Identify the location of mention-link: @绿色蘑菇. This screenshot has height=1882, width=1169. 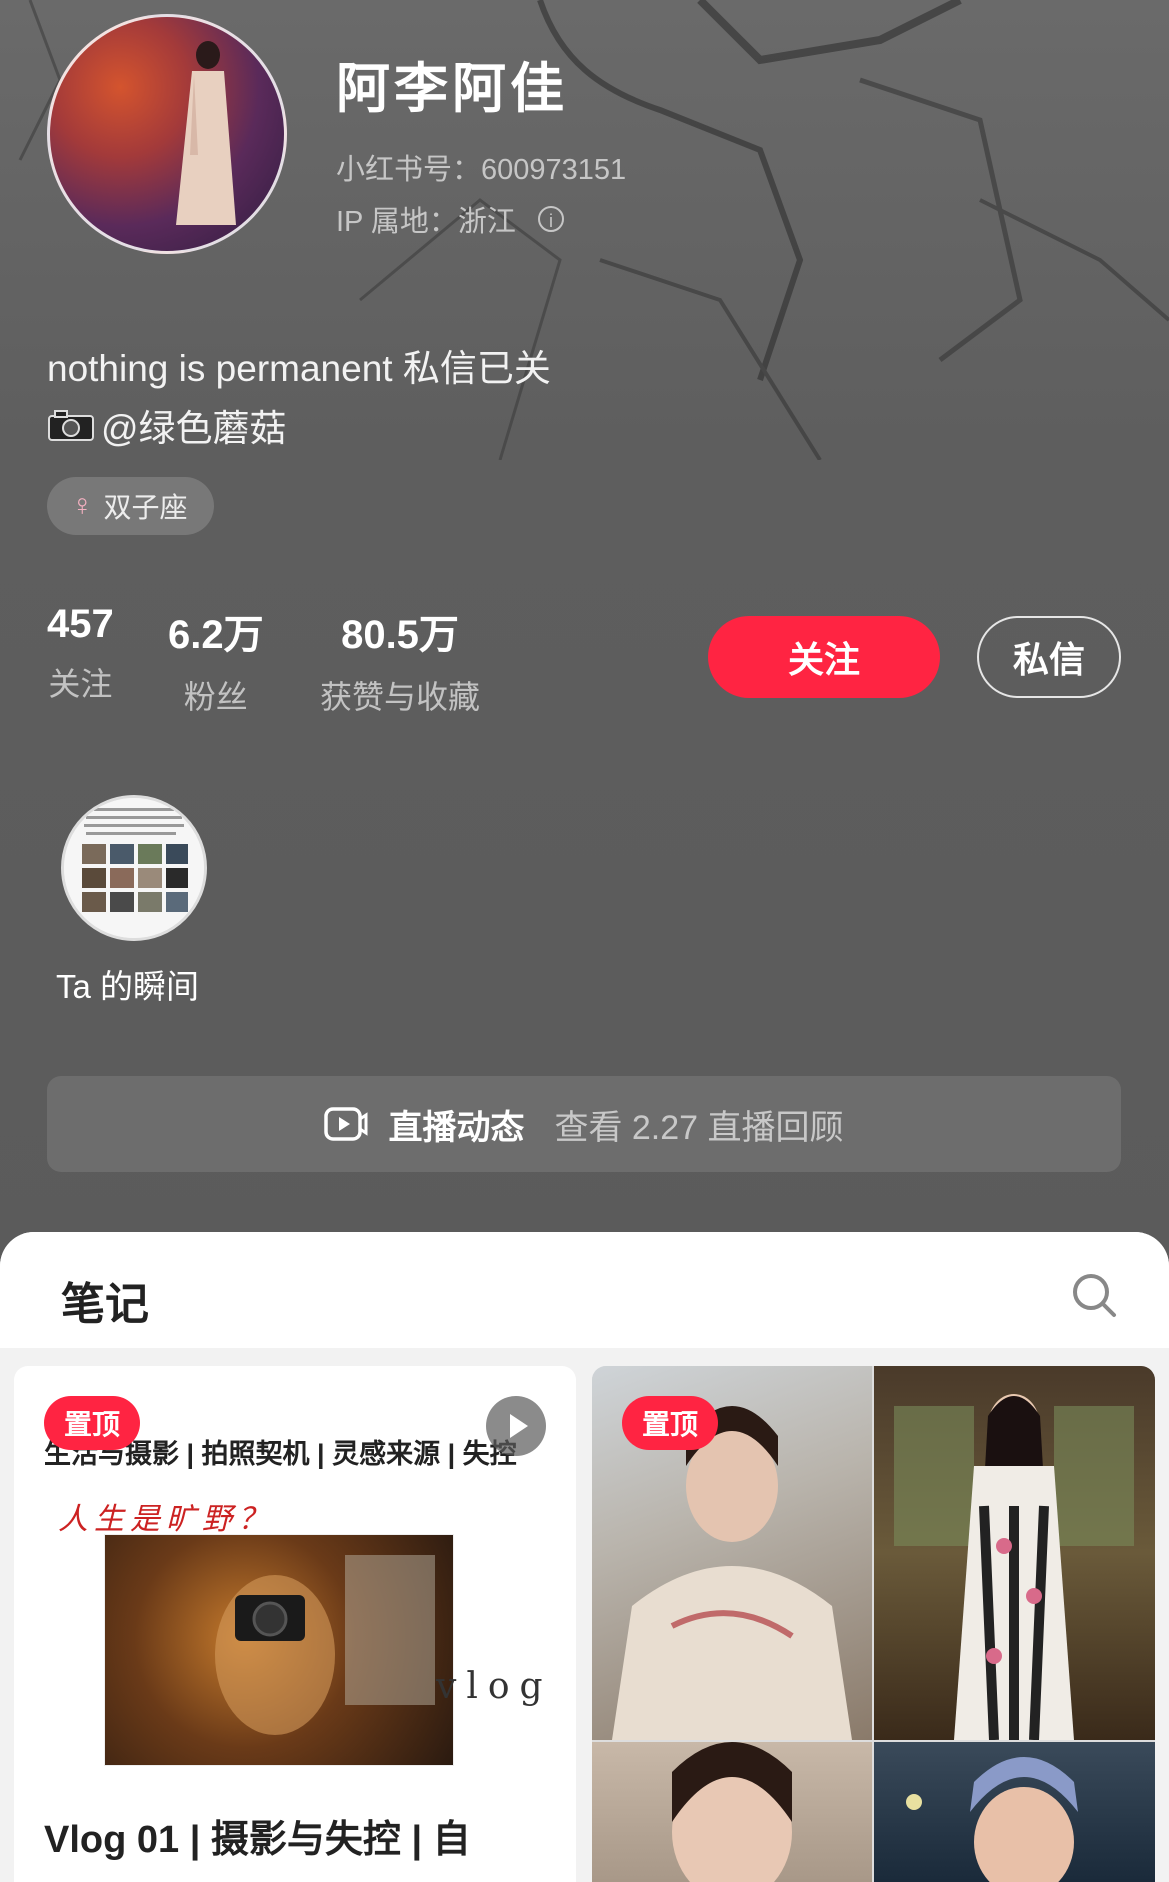
(194, 425).